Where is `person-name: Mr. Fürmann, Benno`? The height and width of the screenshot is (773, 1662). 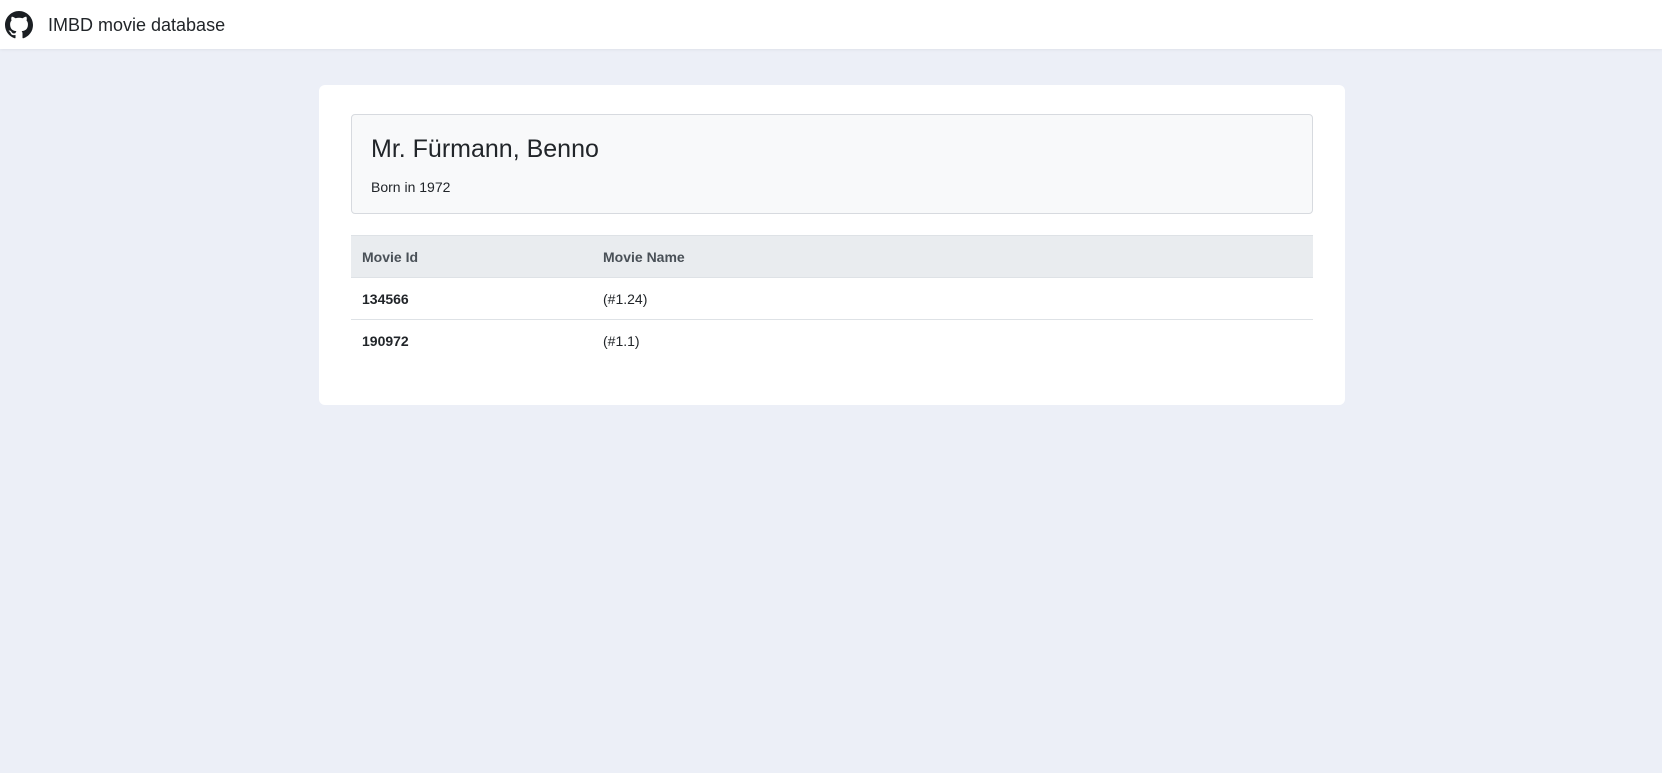
person-name: Mr. Fürmann, Benno is located at coordinates (485, 149).